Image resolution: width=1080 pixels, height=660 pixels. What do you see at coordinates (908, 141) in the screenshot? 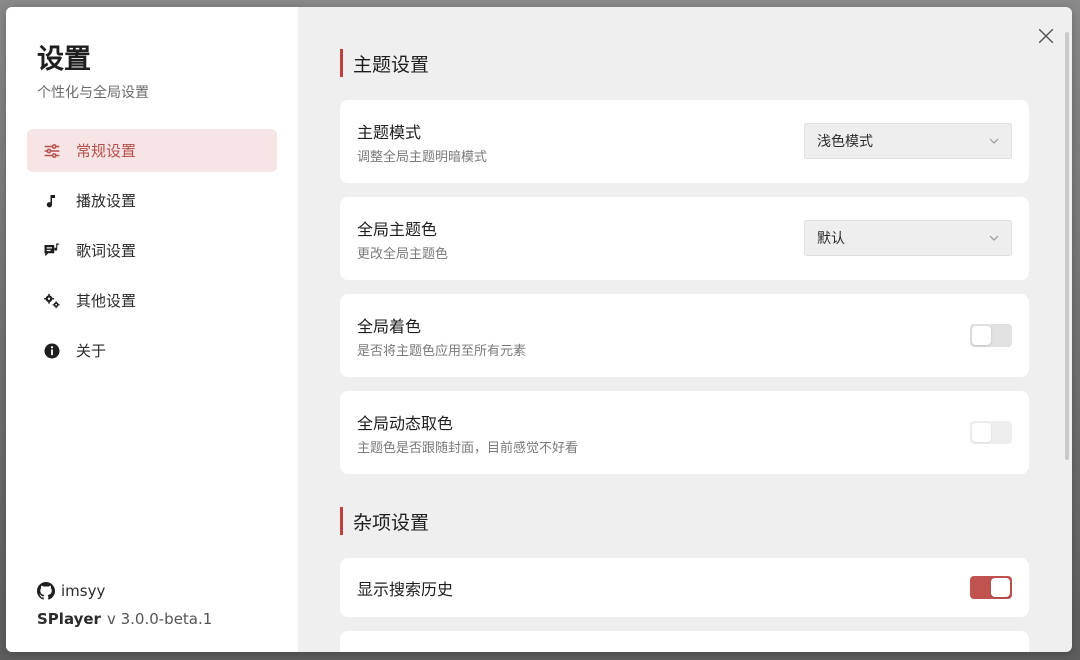
I see `theme-mode-select: 浅色模式` at bounding box center [908, 141].